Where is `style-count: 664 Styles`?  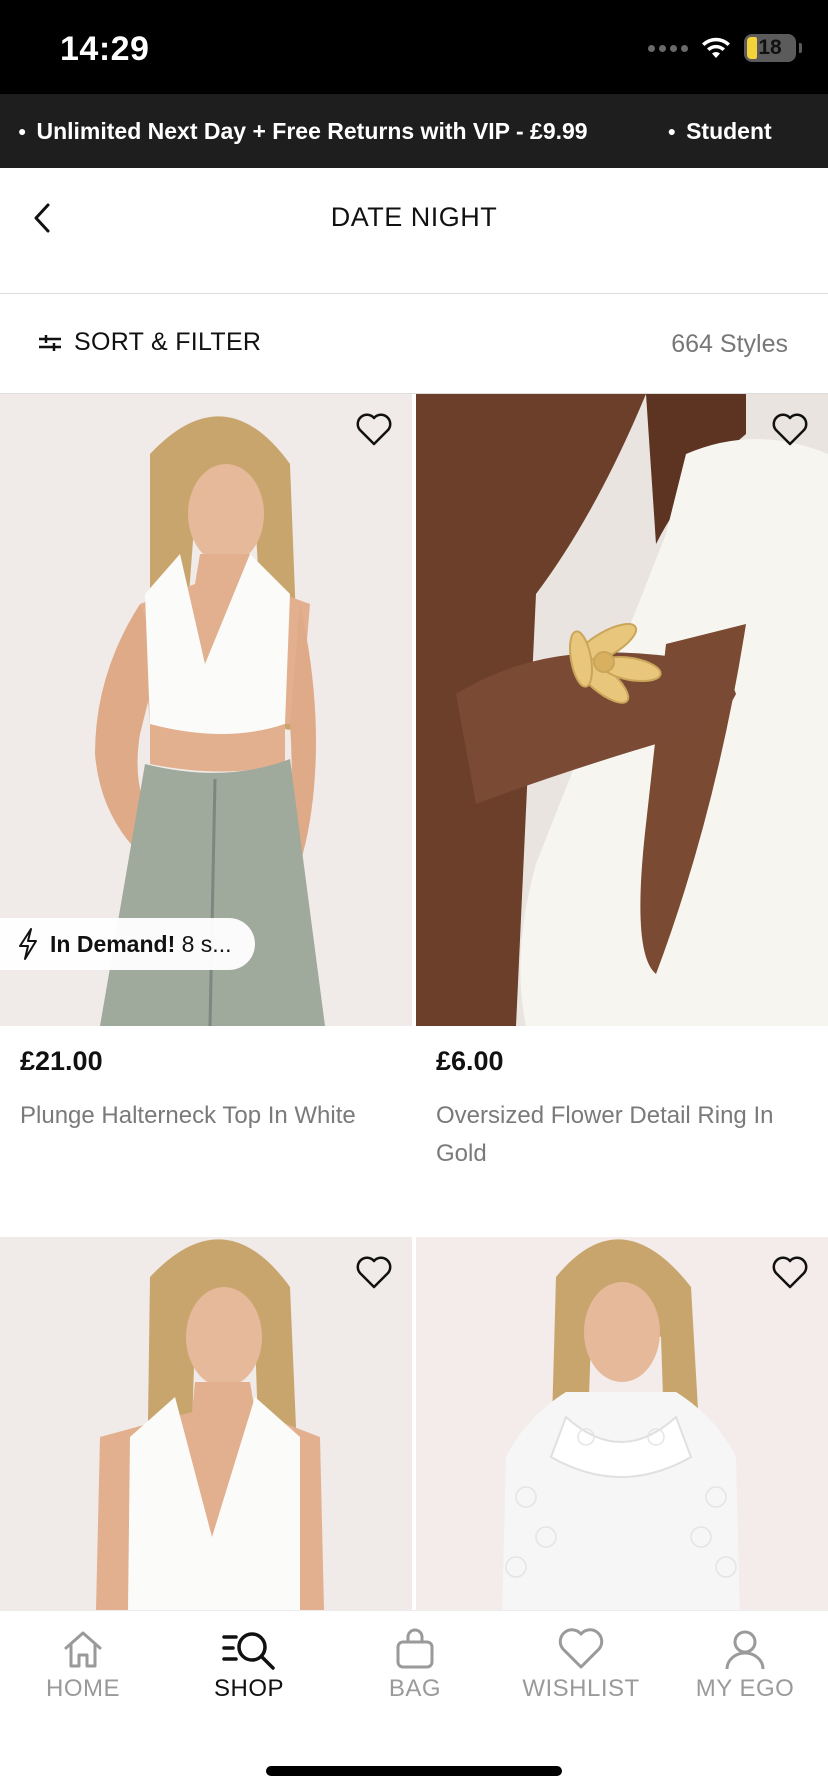 style-count: 664 Styles is located at coordinates (729, 344).